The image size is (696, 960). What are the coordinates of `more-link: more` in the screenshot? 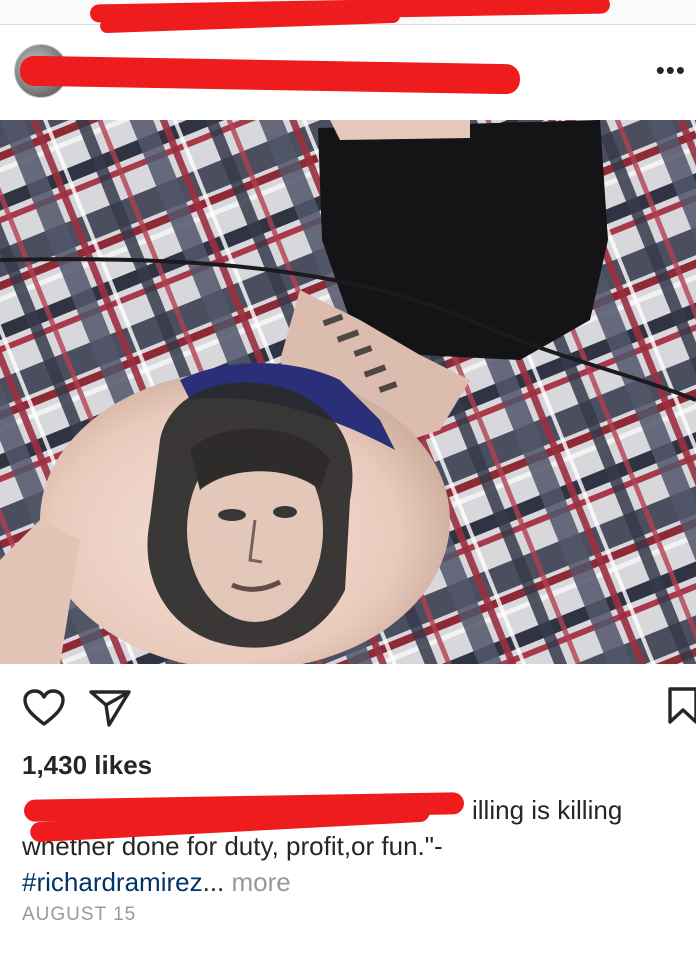 It's located at (261, 882).